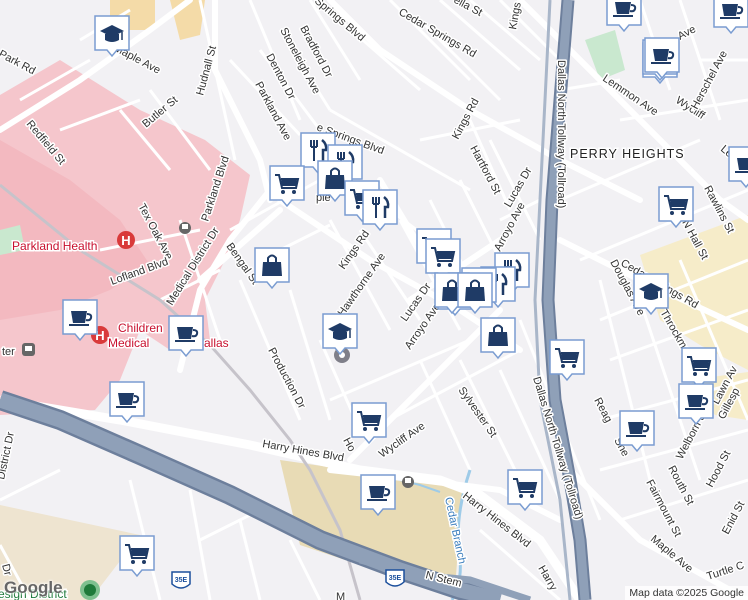 This screenshot has width=748, height=600. Describe the element at coordinates (140, 328) in the screenshot. I see `hospital-label: Children` at that location.